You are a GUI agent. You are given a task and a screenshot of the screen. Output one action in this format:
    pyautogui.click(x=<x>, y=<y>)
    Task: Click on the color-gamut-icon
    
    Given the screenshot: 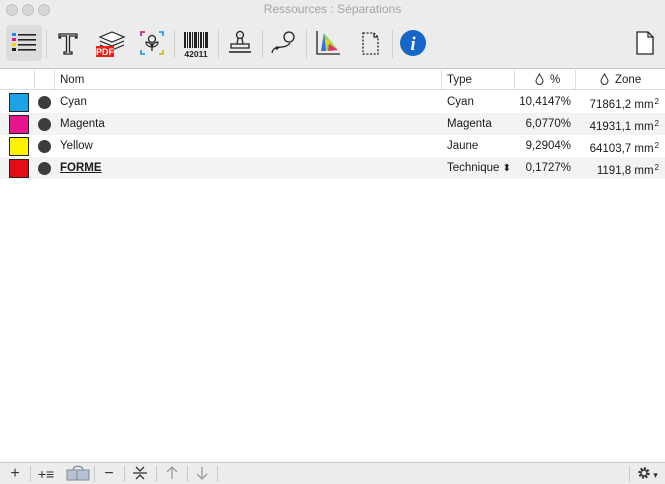 What is the action you would take?
    pyautogui.click(x=328, y=43)
    